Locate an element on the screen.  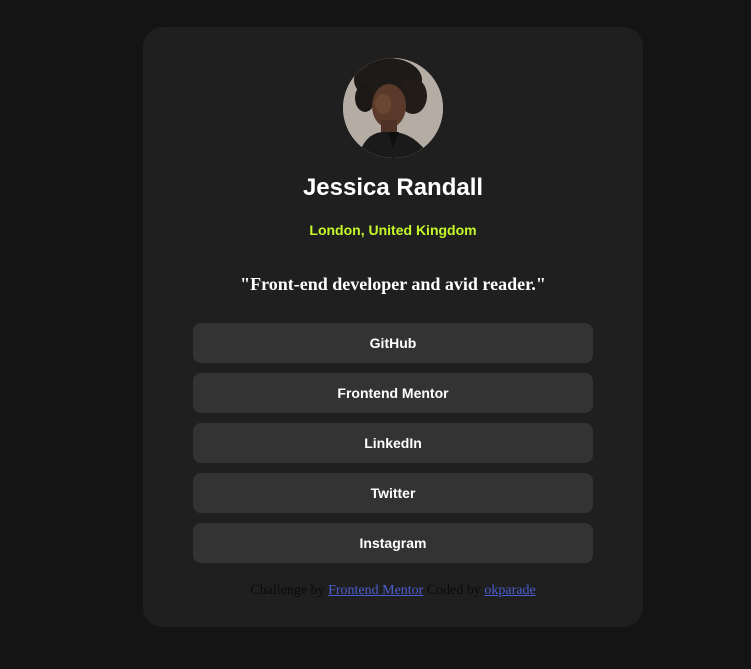
profile-photo-icon is located at coordinates (393, 108).